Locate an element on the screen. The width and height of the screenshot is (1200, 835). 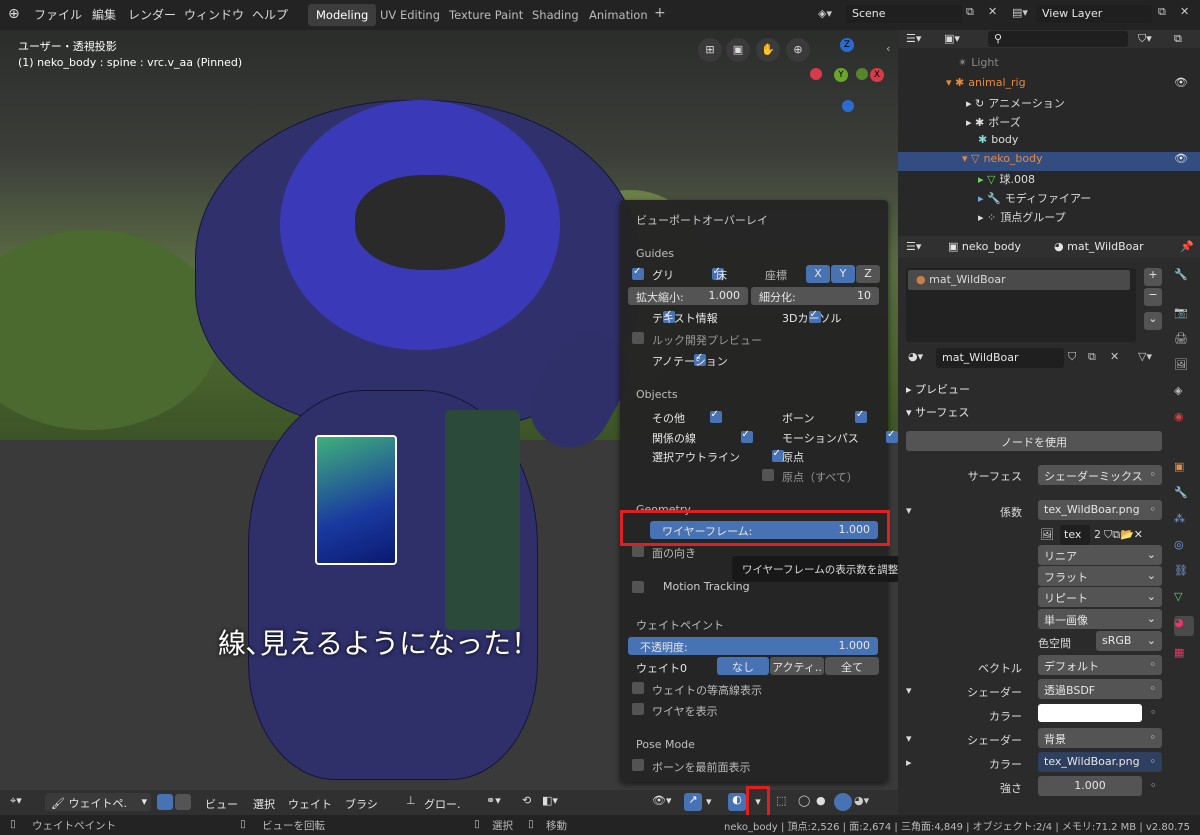
outliner-editor-icon: ☰▾ is located at coordinates (913, 38).